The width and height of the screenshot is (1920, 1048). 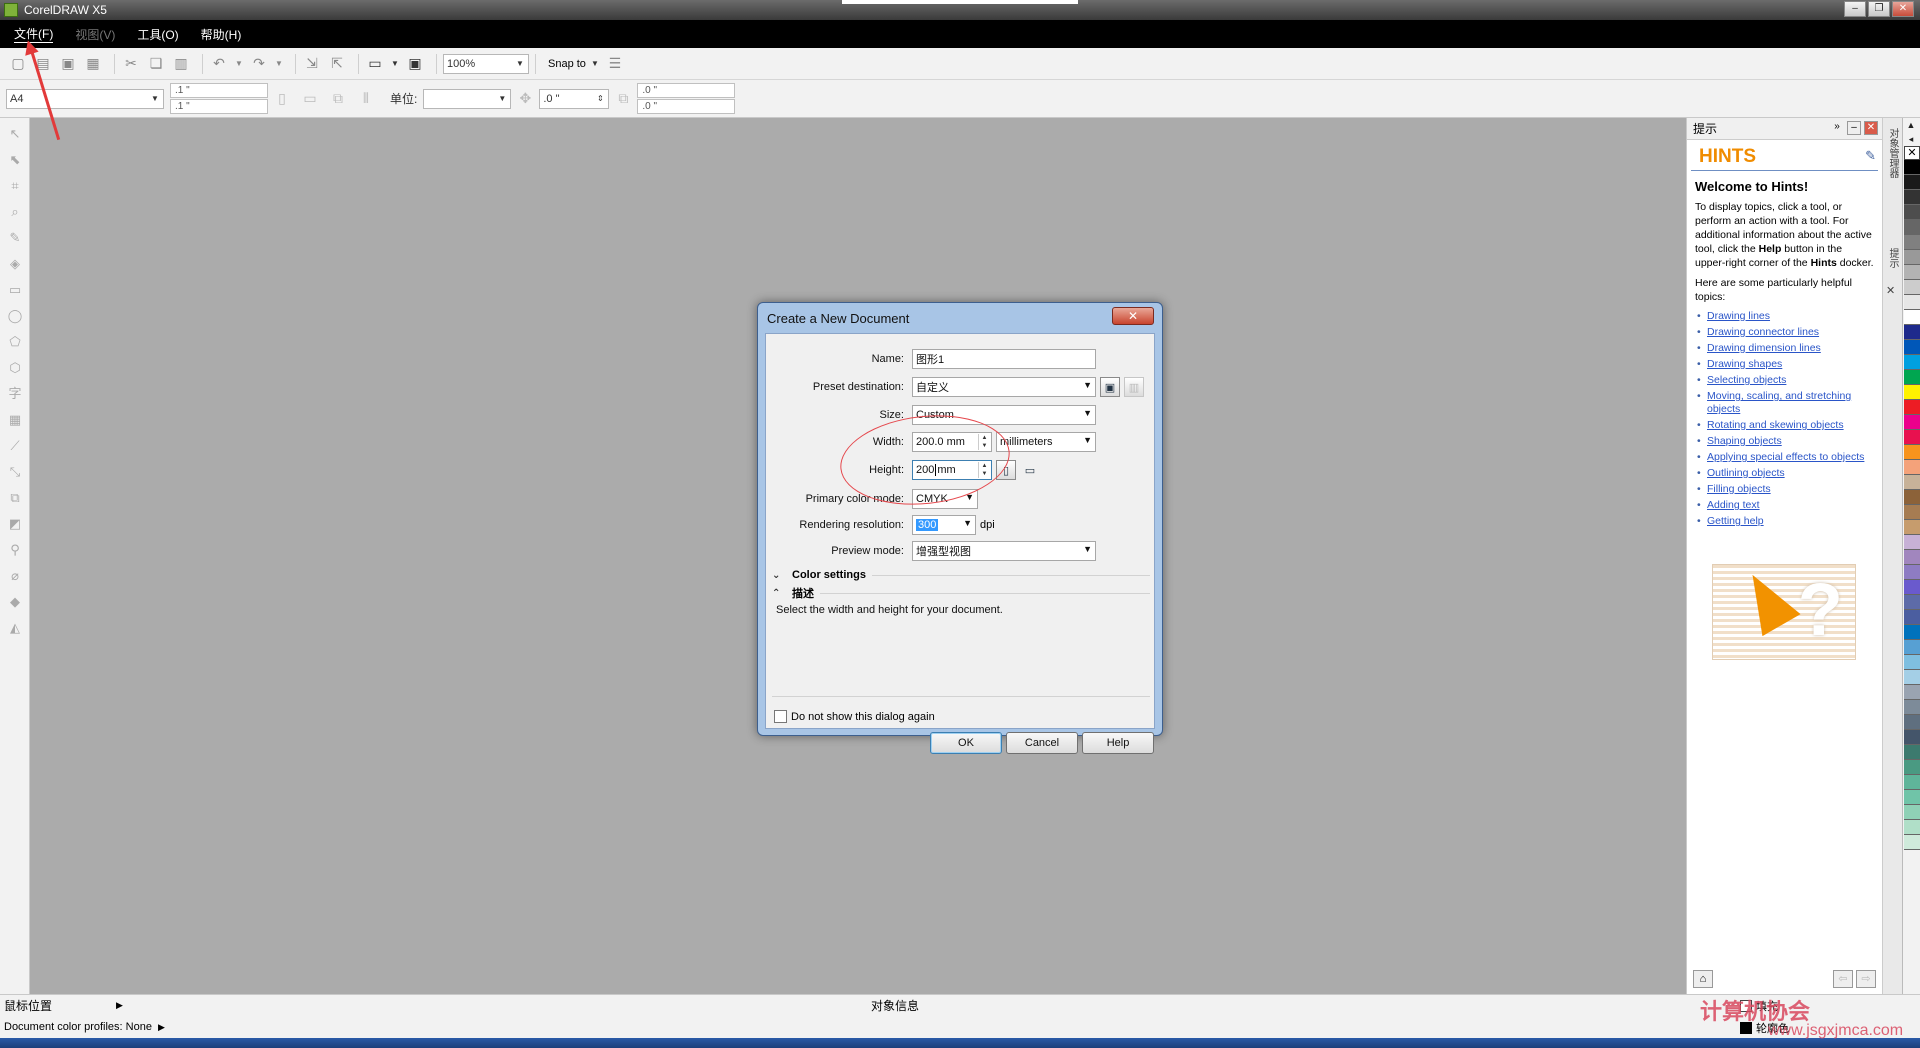 I want to click on topic-link: Moving, scaling, and stretching objects, so click(x=1779, y=402).